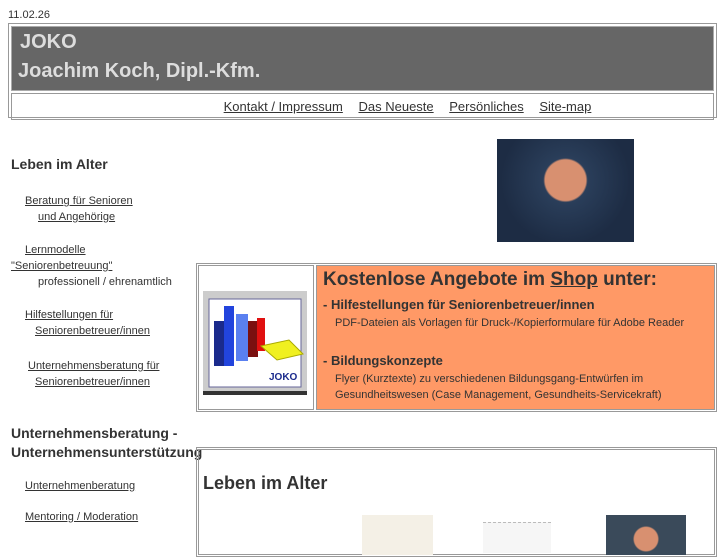 This screenshot has height=557, width=727. What do you see at coordinates (490, 279) in the screenshot?
I see `promo-title: Kostenlose Angebote im Shop unter:` at bounding box center [490, 279].